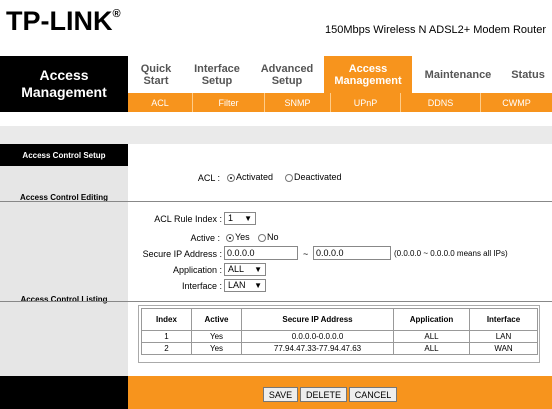  What do you see at coordinates (217, 74) in the screenshot?
I see `nav-interface-setup: Interface Setup` at bounding box center [217, 74].